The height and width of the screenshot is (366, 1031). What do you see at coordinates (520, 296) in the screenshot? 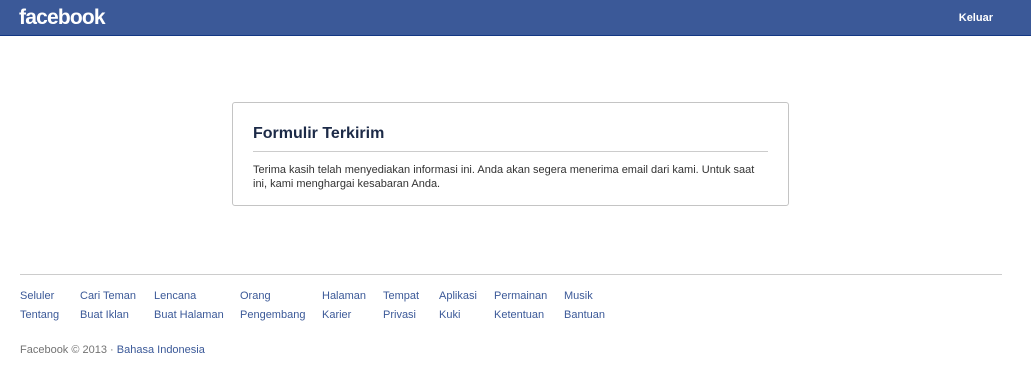
I see `footer-link-permainan: Permainan` at bounding box center [520, 296].